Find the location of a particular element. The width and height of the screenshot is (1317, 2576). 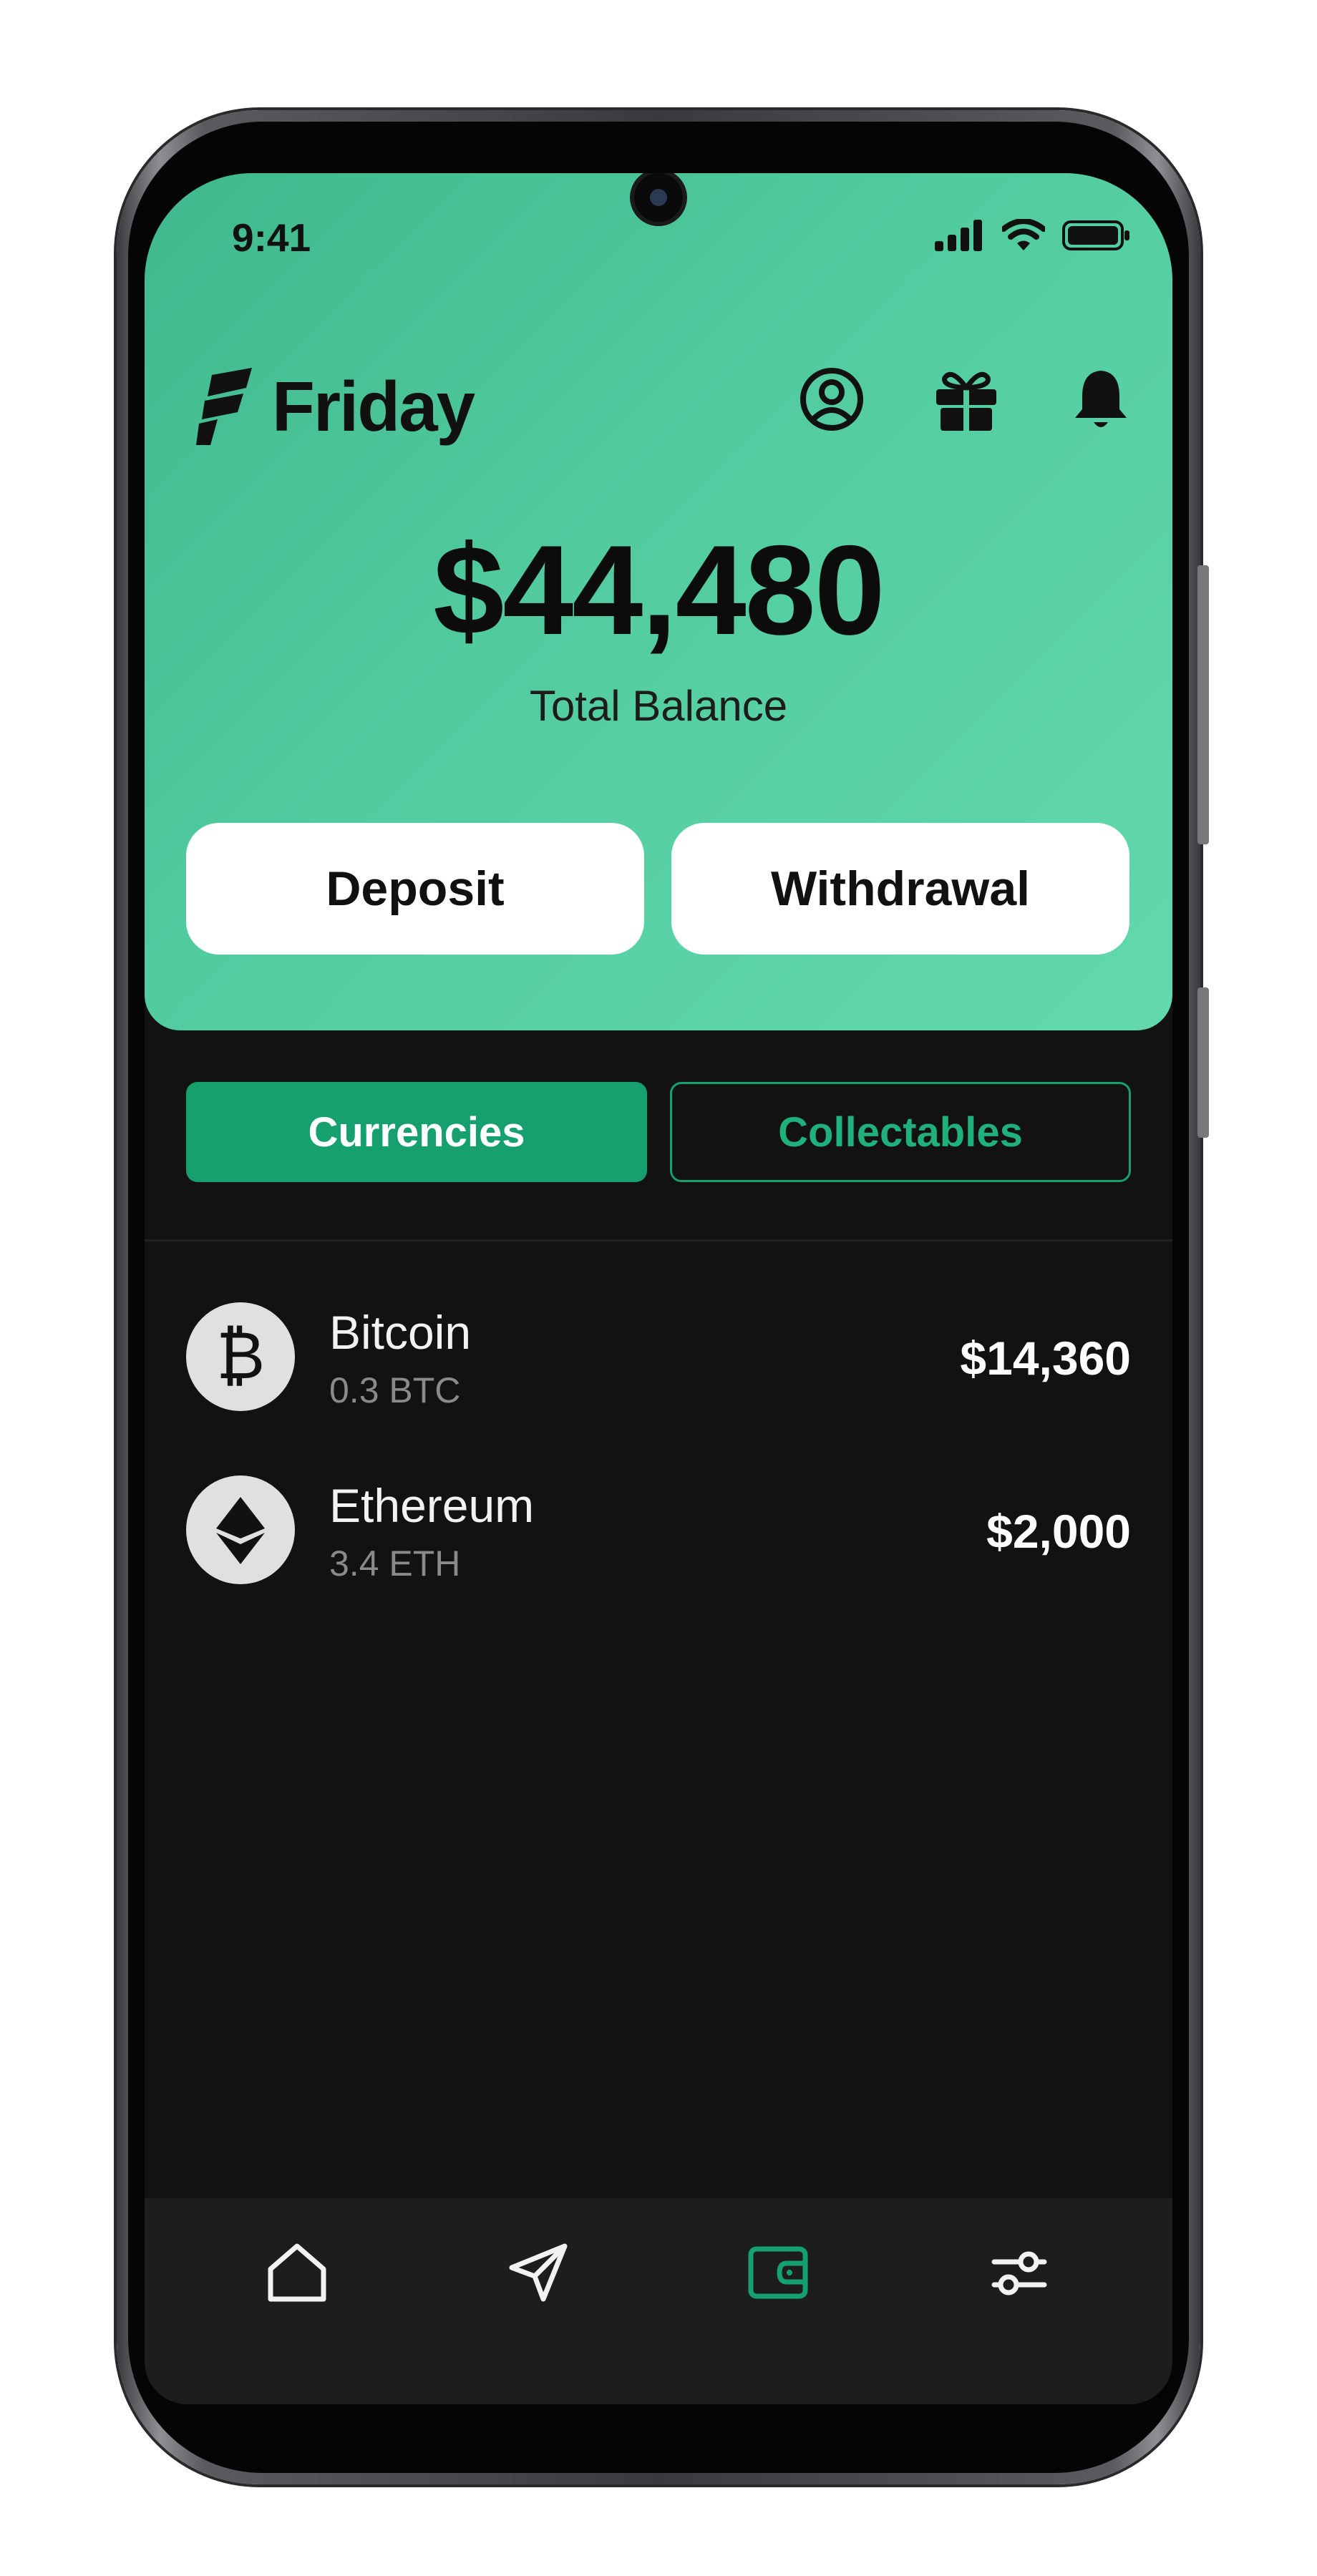

asset-value: $14,360 is located at coordinates (1045, 1358).